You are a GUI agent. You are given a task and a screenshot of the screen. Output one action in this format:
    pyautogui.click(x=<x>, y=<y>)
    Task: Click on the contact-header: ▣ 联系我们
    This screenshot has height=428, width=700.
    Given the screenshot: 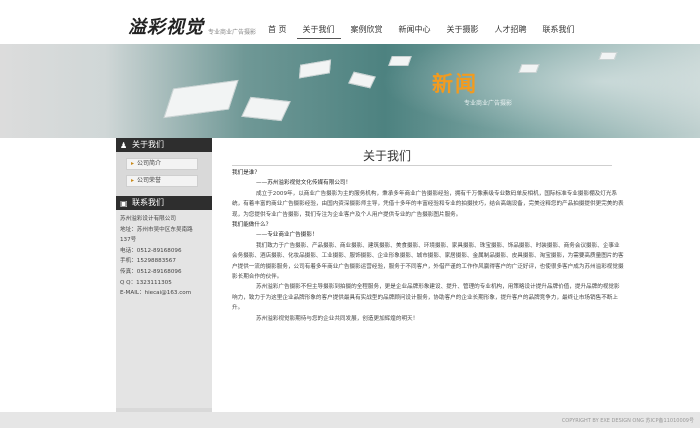 What is the action you would take?
    pyautogui.click(x=164, y=203)
    